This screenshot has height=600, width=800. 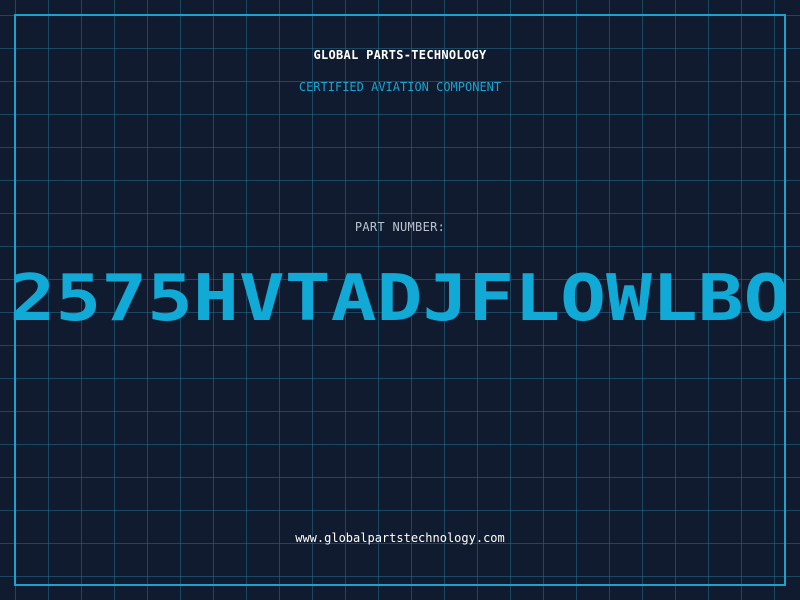 I want to click on part-number-container: 2575HVTADJFLOWLBO, so click(x=400, y=299).